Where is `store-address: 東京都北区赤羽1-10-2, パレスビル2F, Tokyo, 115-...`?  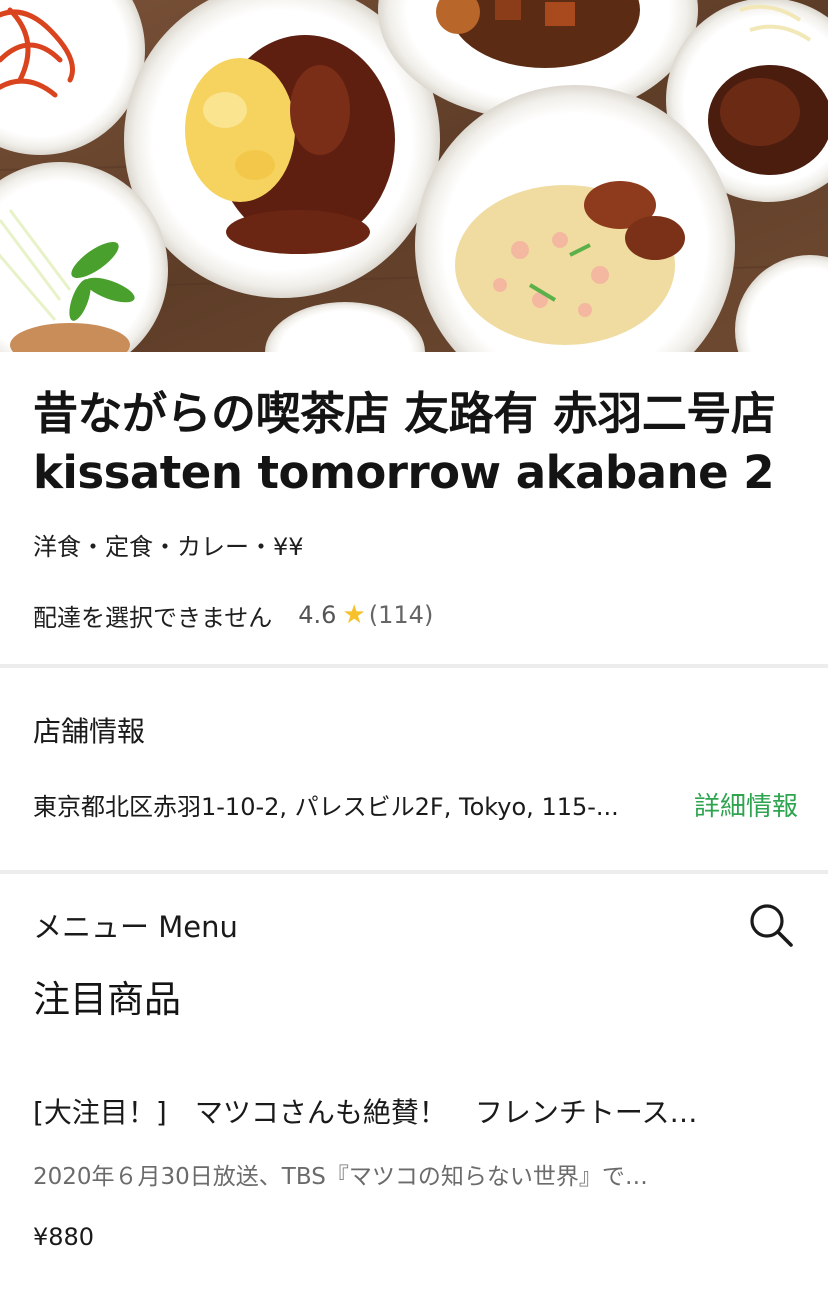 store-address: 東京都北区赤羽1-10-2, パレスビル2F, Tokyo, 115-... is located at coordinates (326, 806).